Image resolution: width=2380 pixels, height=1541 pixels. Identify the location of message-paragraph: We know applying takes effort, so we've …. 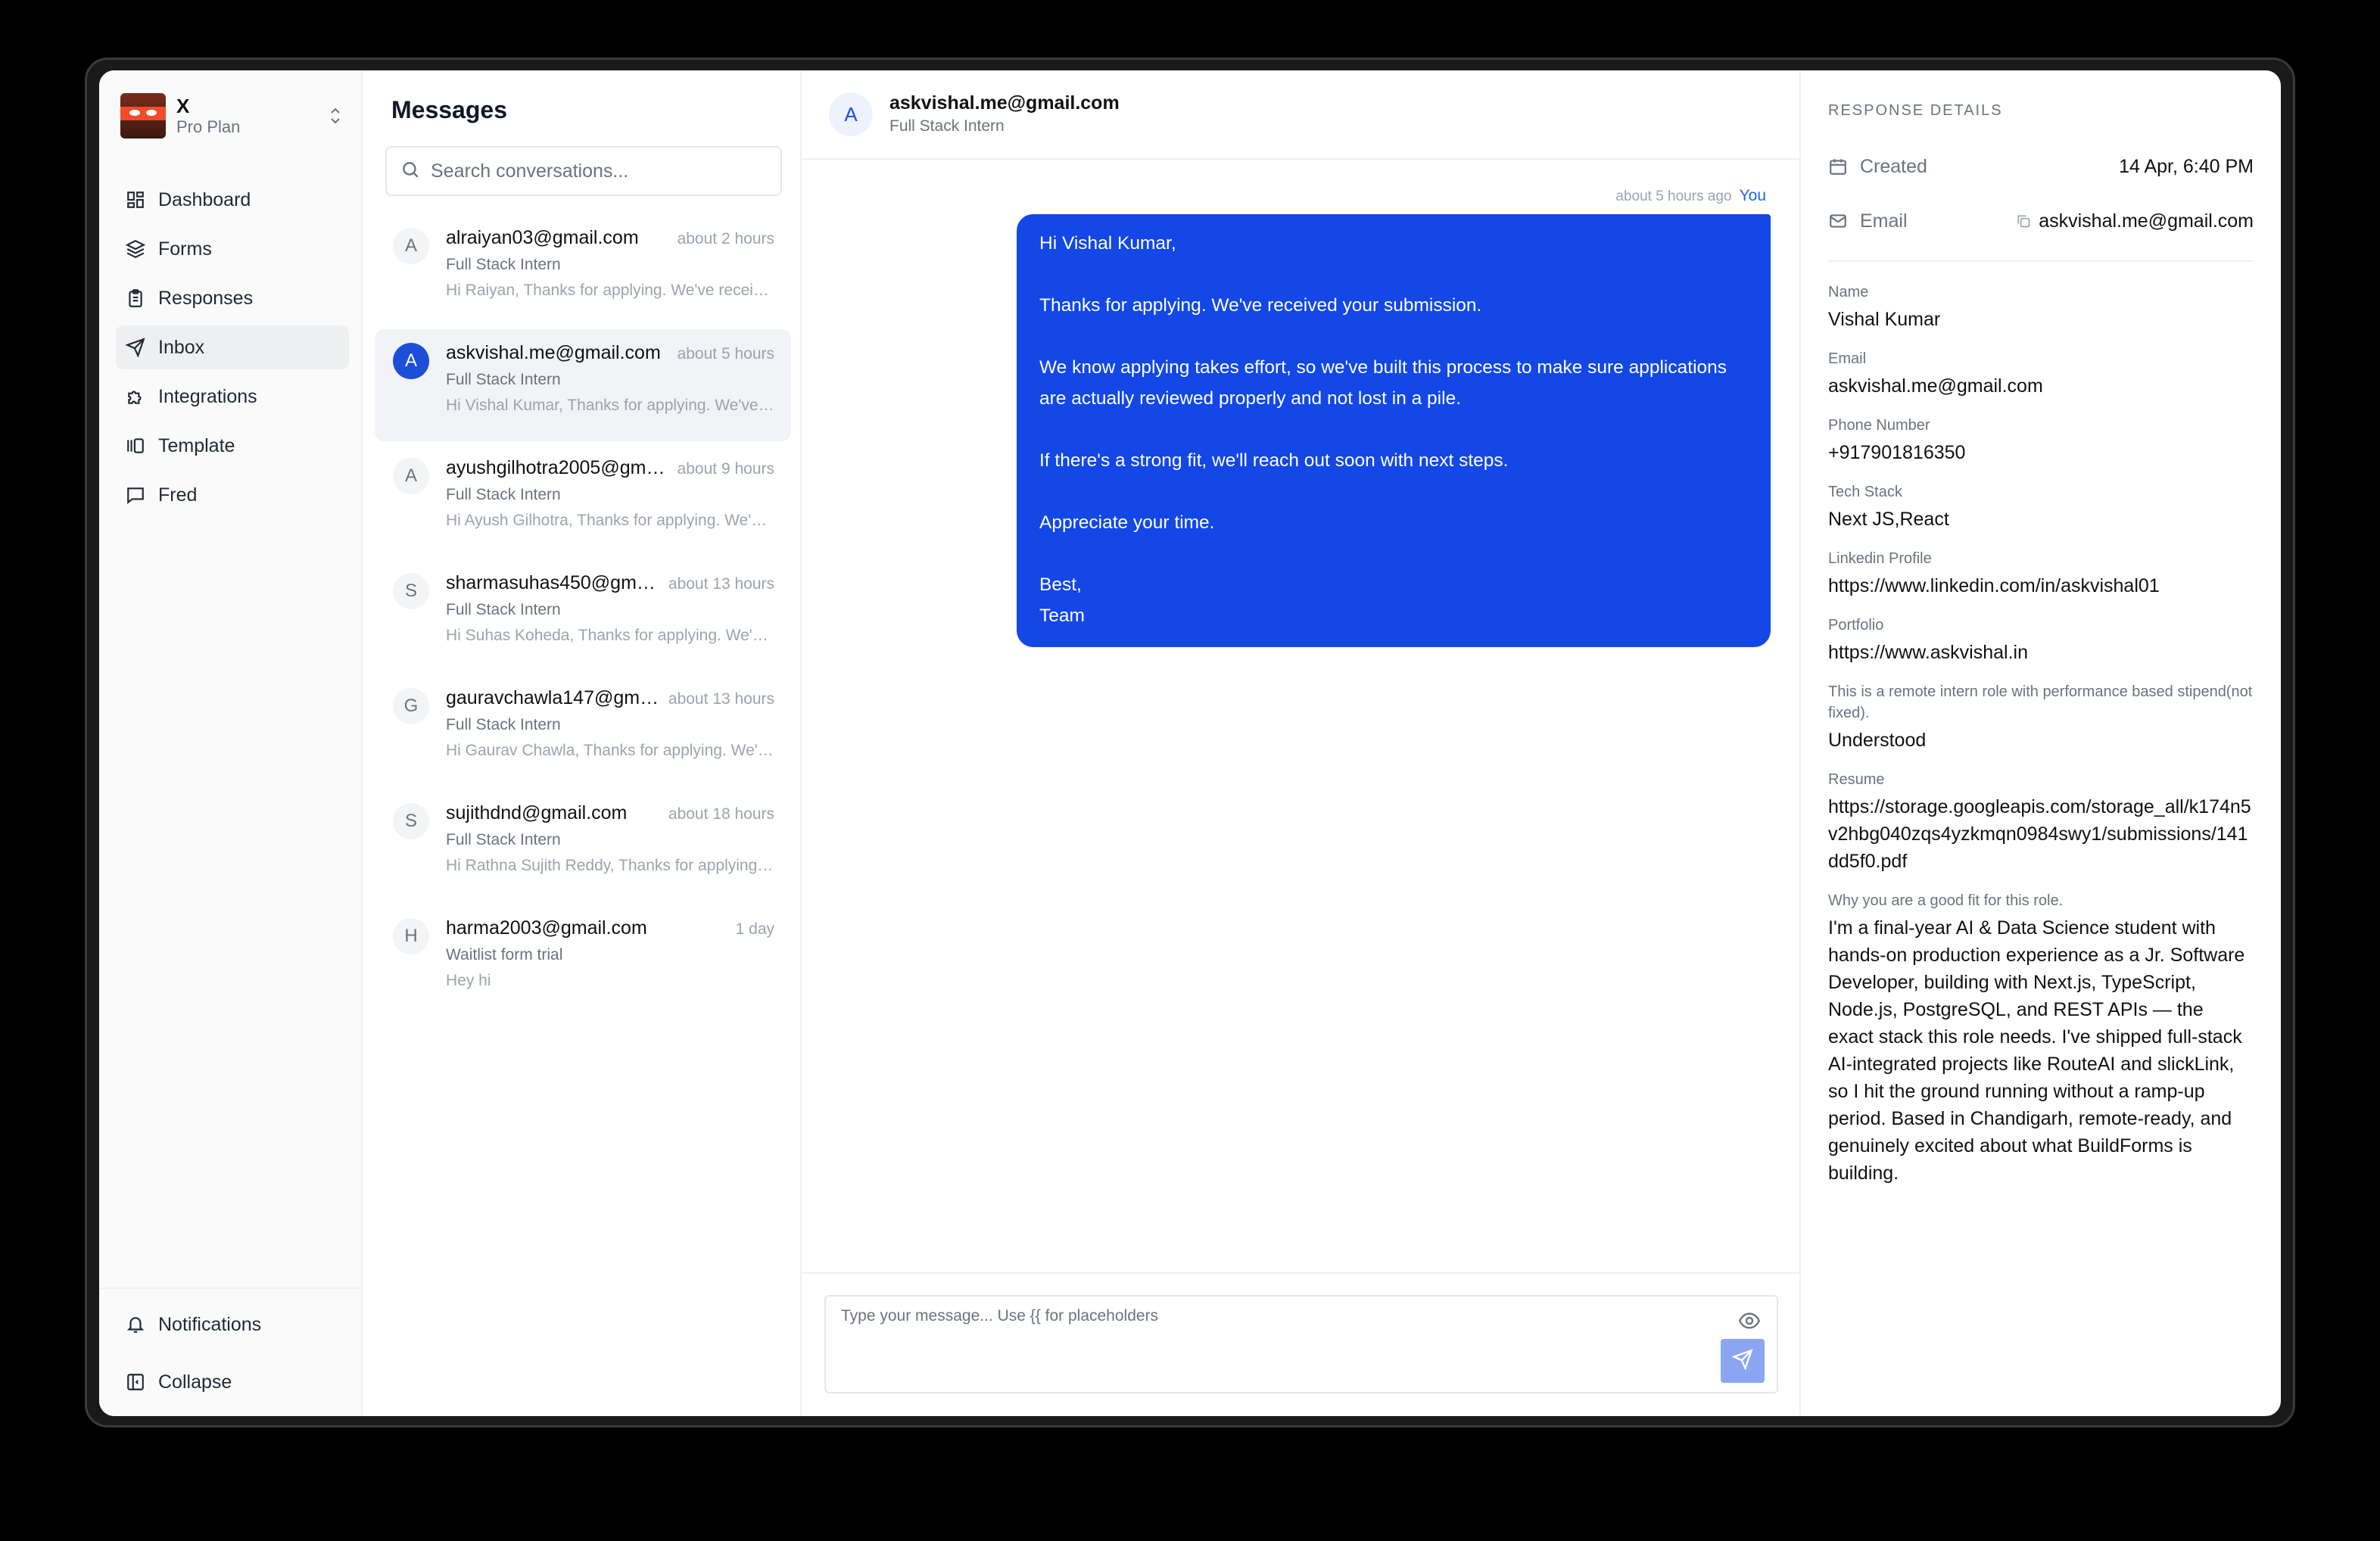
(1383, 383).